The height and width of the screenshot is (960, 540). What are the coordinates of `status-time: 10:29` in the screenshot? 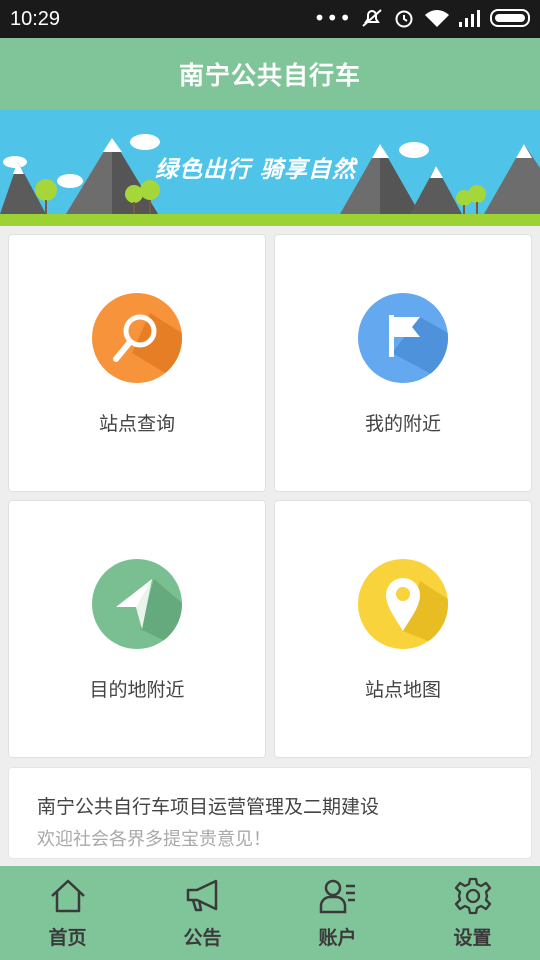 It's located at (35, 19).